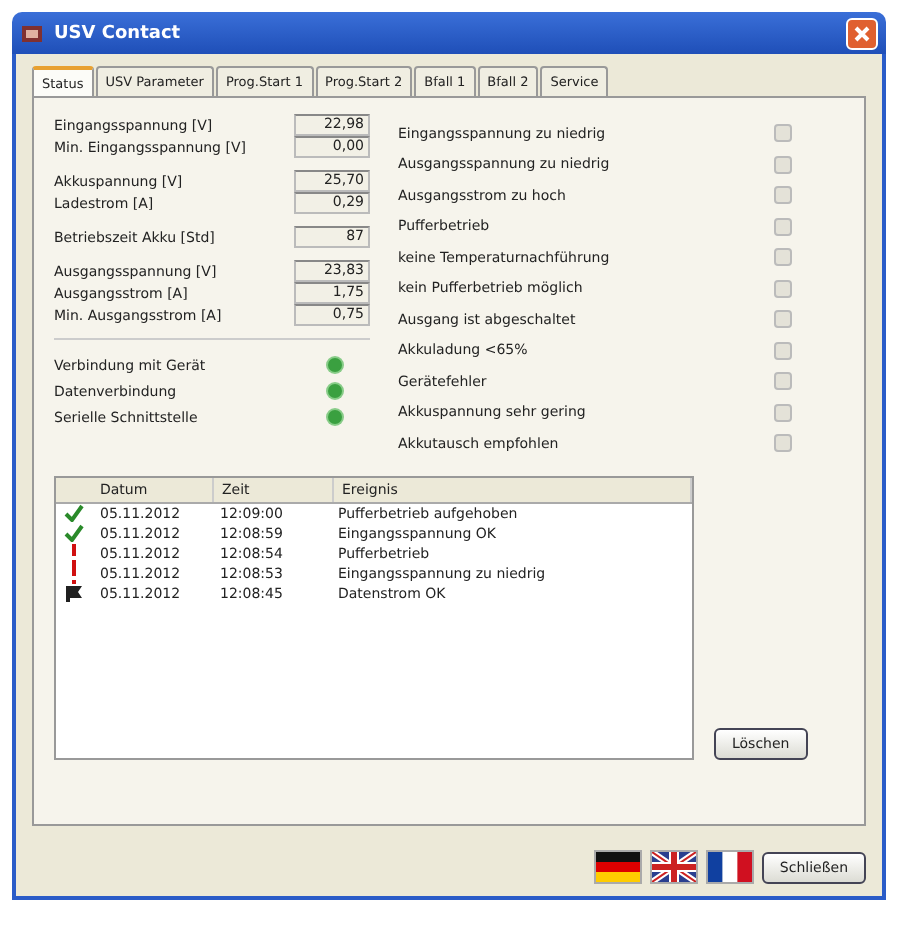  I want to click on close-button, so click(862, 33).